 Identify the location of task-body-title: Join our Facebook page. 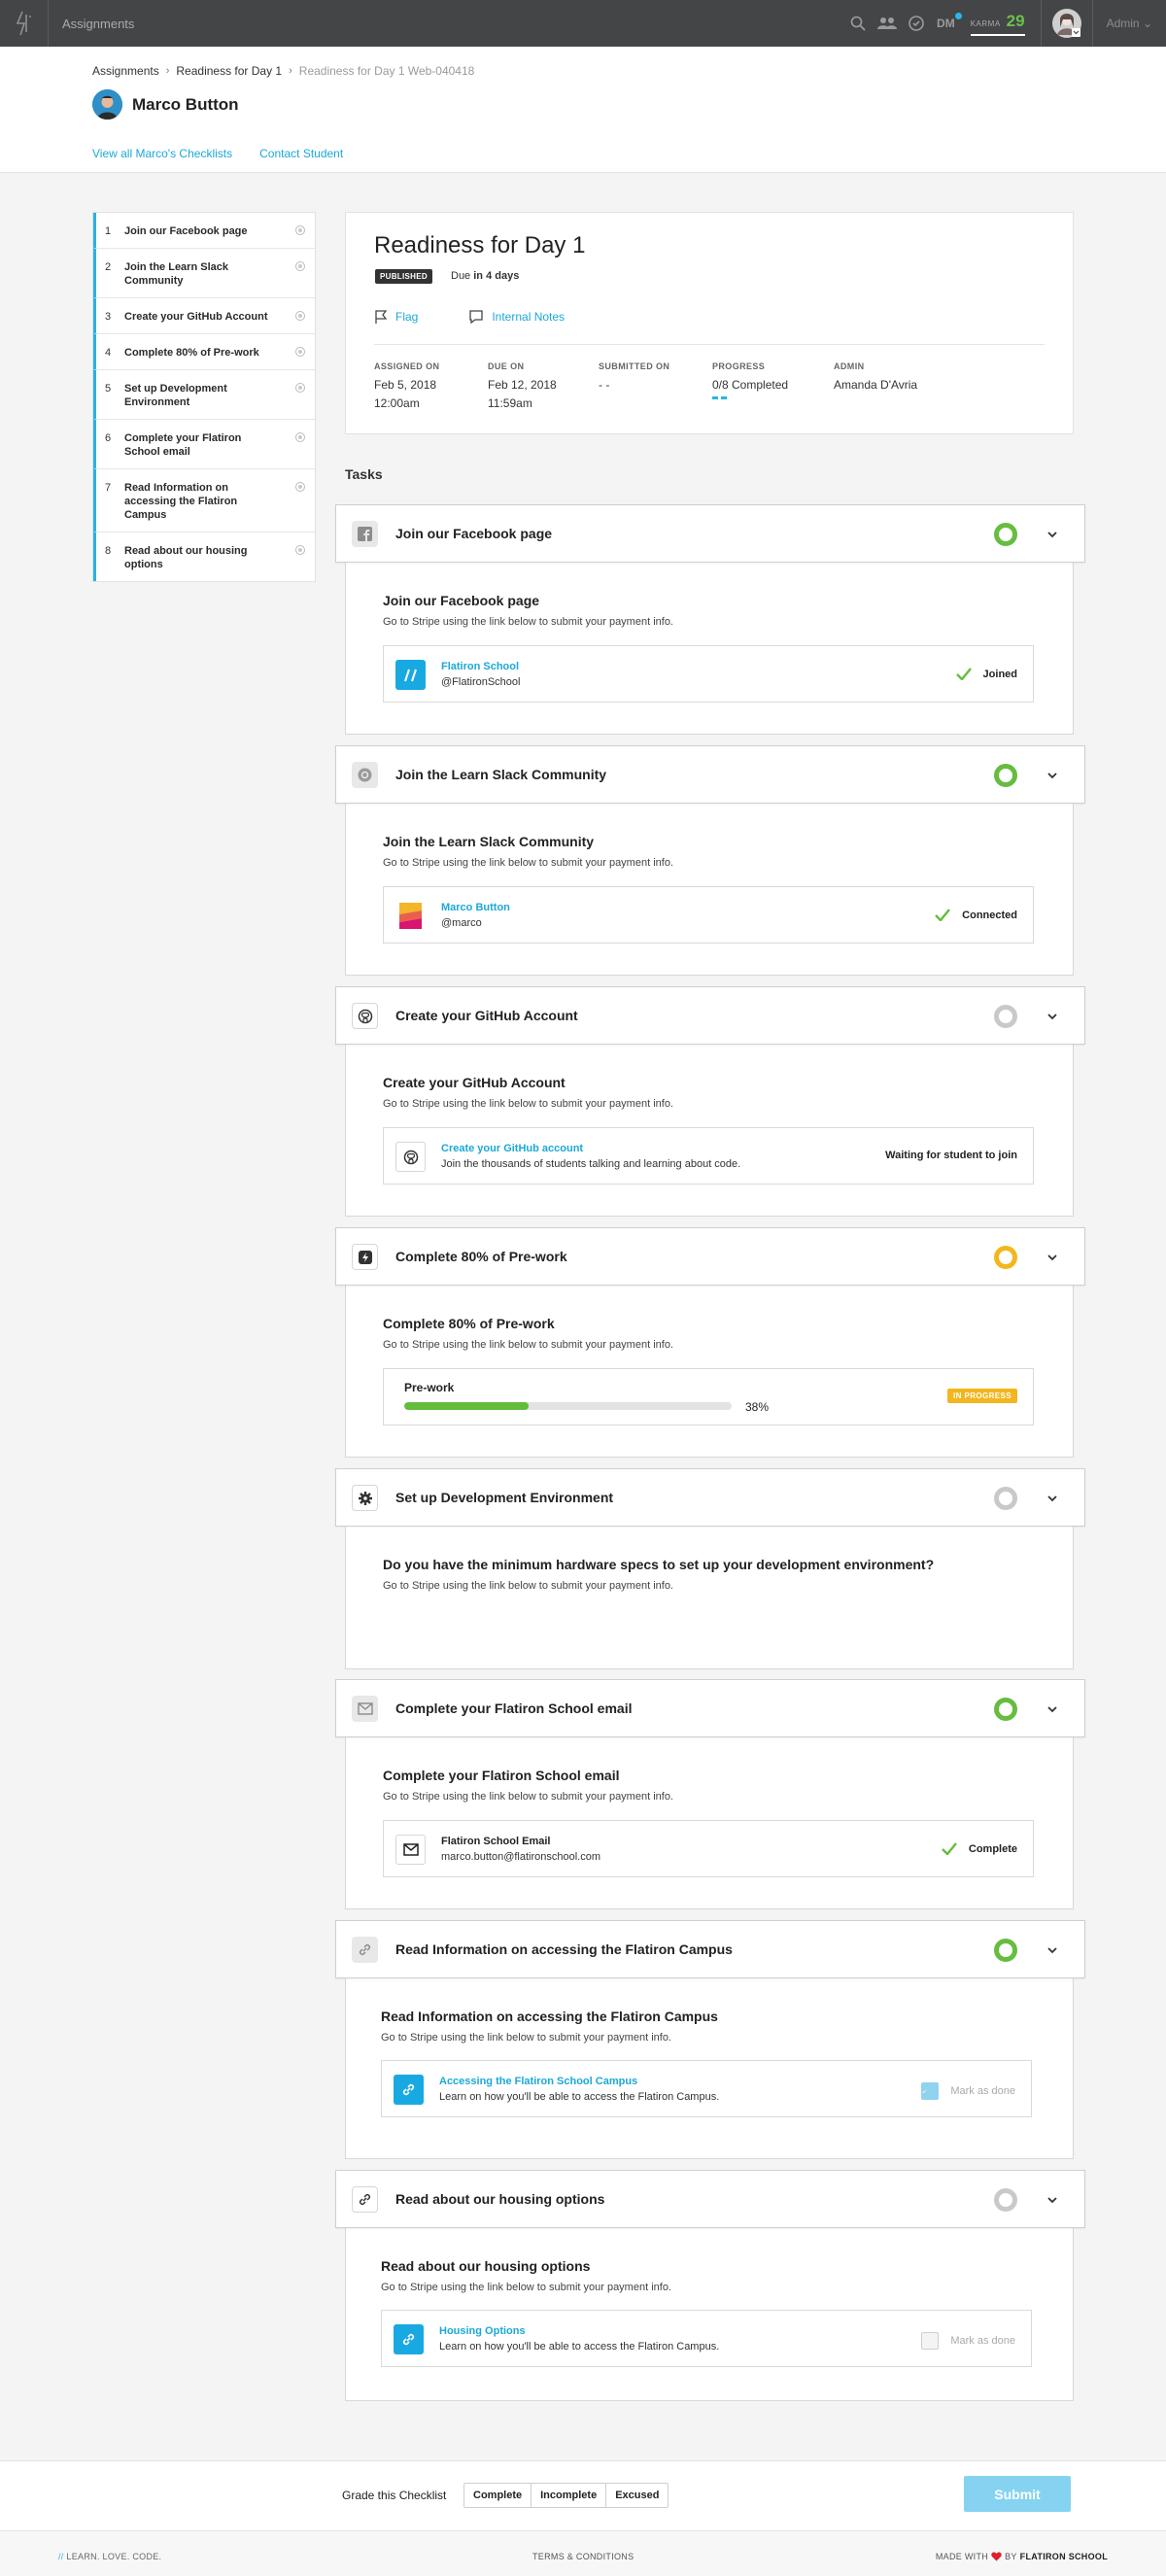
(461, 601).